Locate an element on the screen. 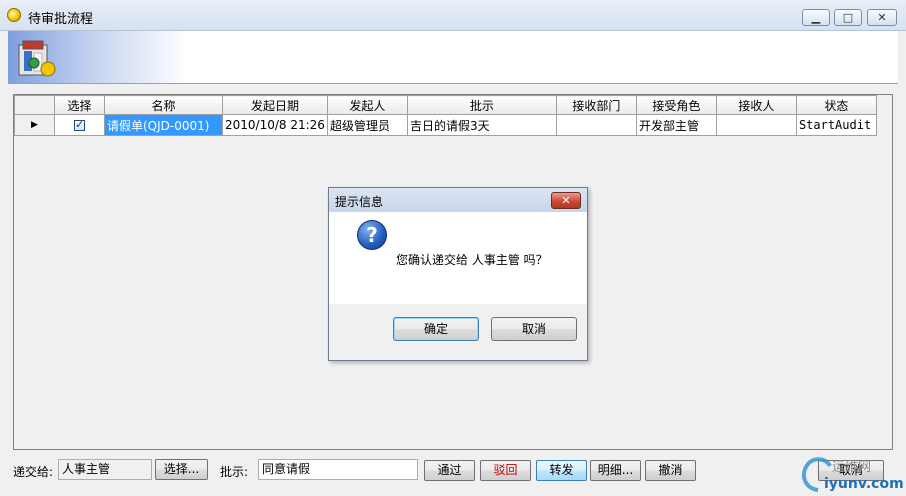 The width and height of the screenshot is (906, 496). watermark-brand: 运维网 is located at coordinates (852, 467).